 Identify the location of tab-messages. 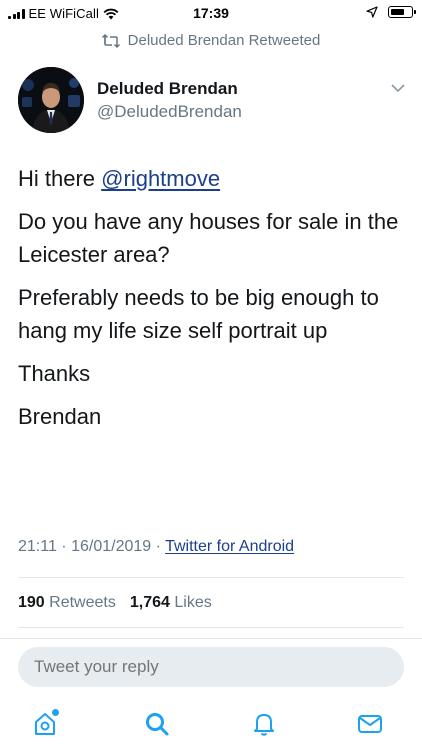
(370, 724).